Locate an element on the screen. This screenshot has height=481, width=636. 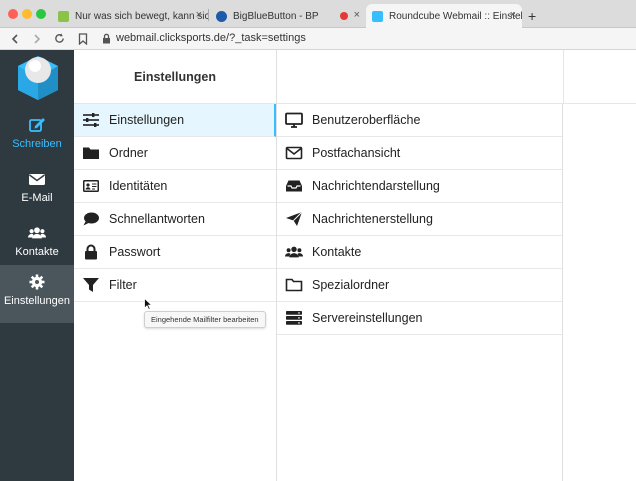
nav-contacts: Kontakte is located at coordinates (37, 244).